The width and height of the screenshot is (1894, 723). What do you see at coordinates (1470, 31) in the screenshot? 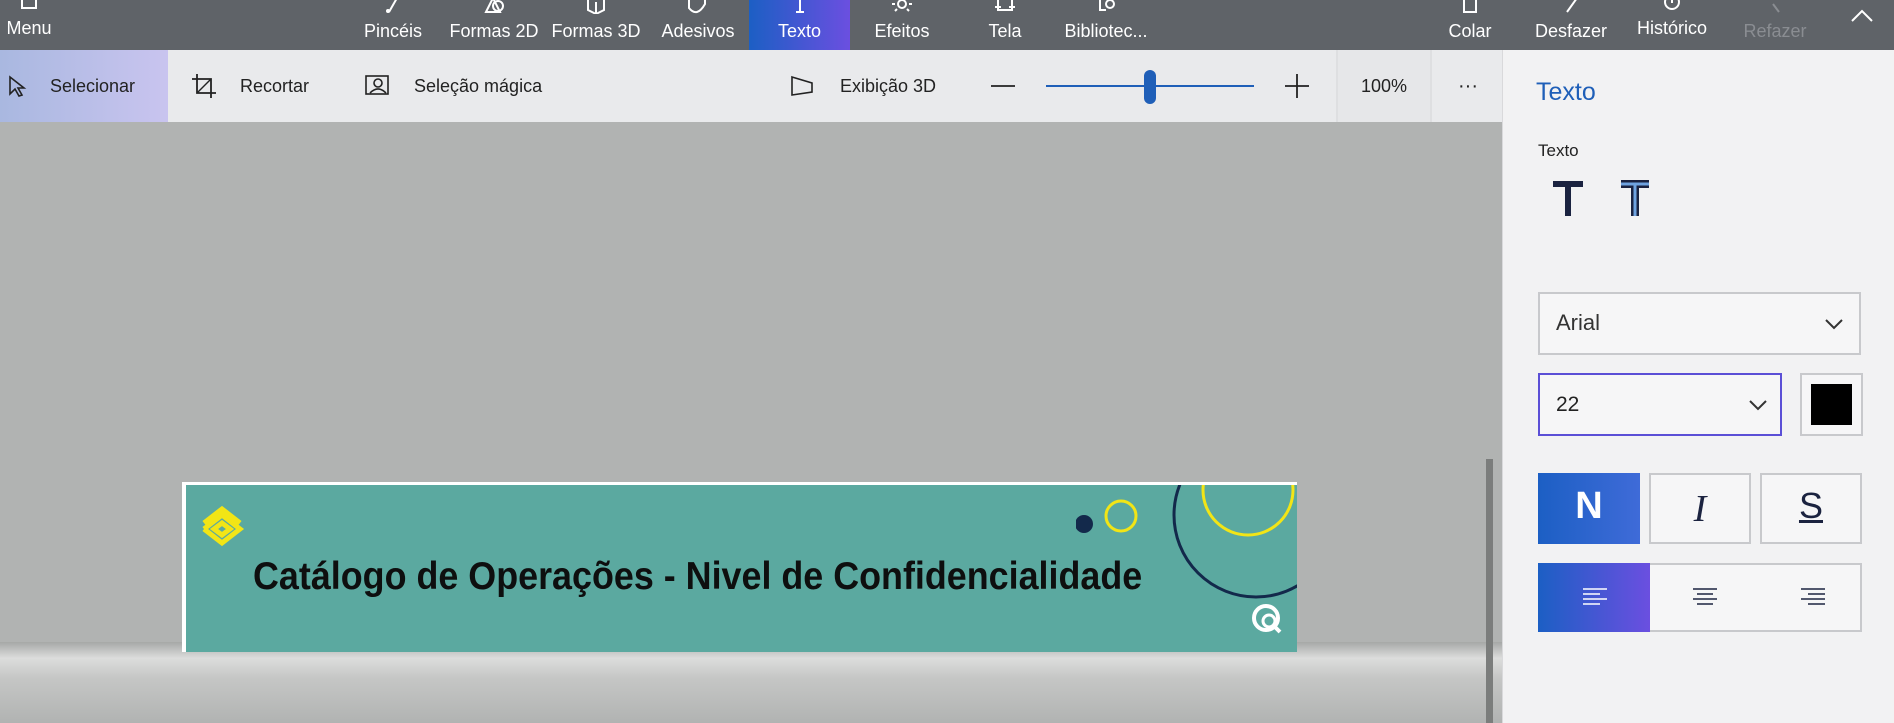
I see `action-label: Colar` at bounding box center [1470, 31].